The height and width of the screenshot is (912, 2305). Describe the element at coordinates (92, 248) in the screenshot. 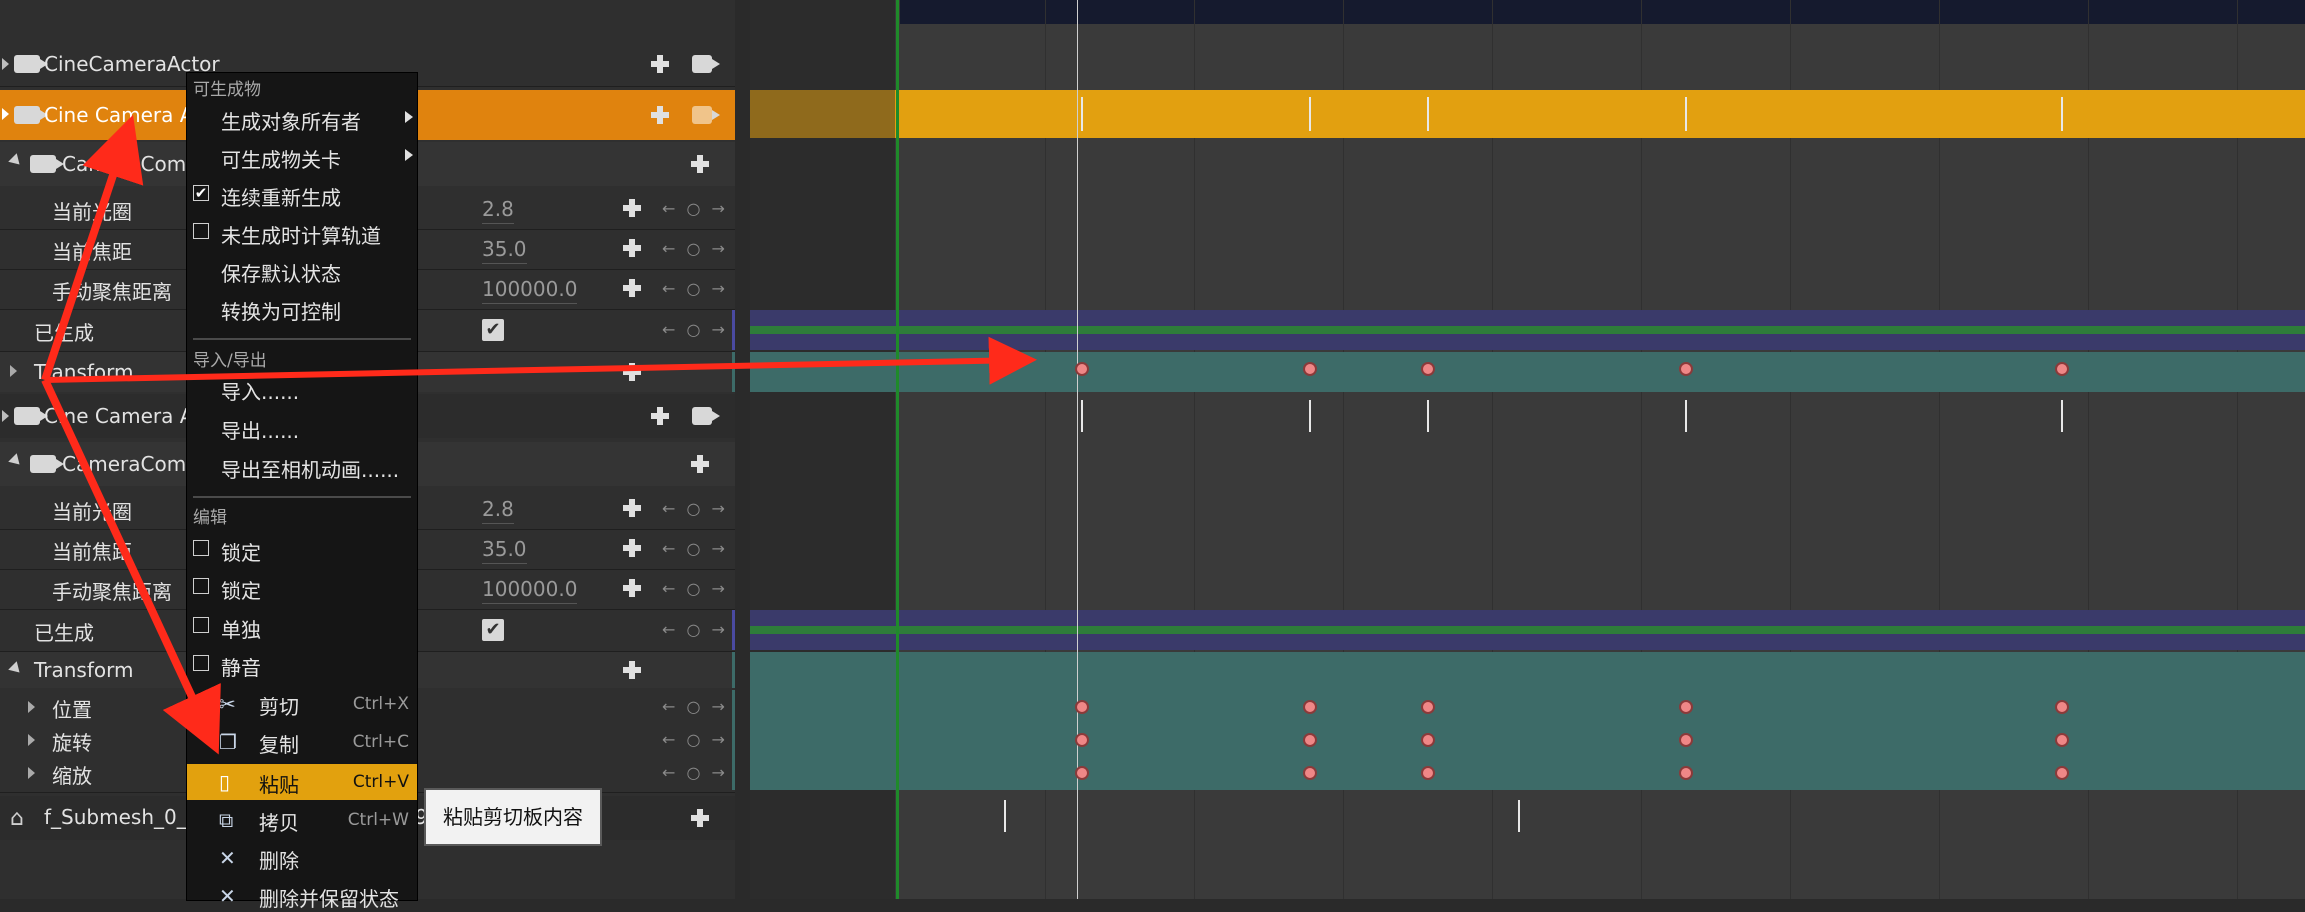

I see `annotation-arrow-up` at that location.